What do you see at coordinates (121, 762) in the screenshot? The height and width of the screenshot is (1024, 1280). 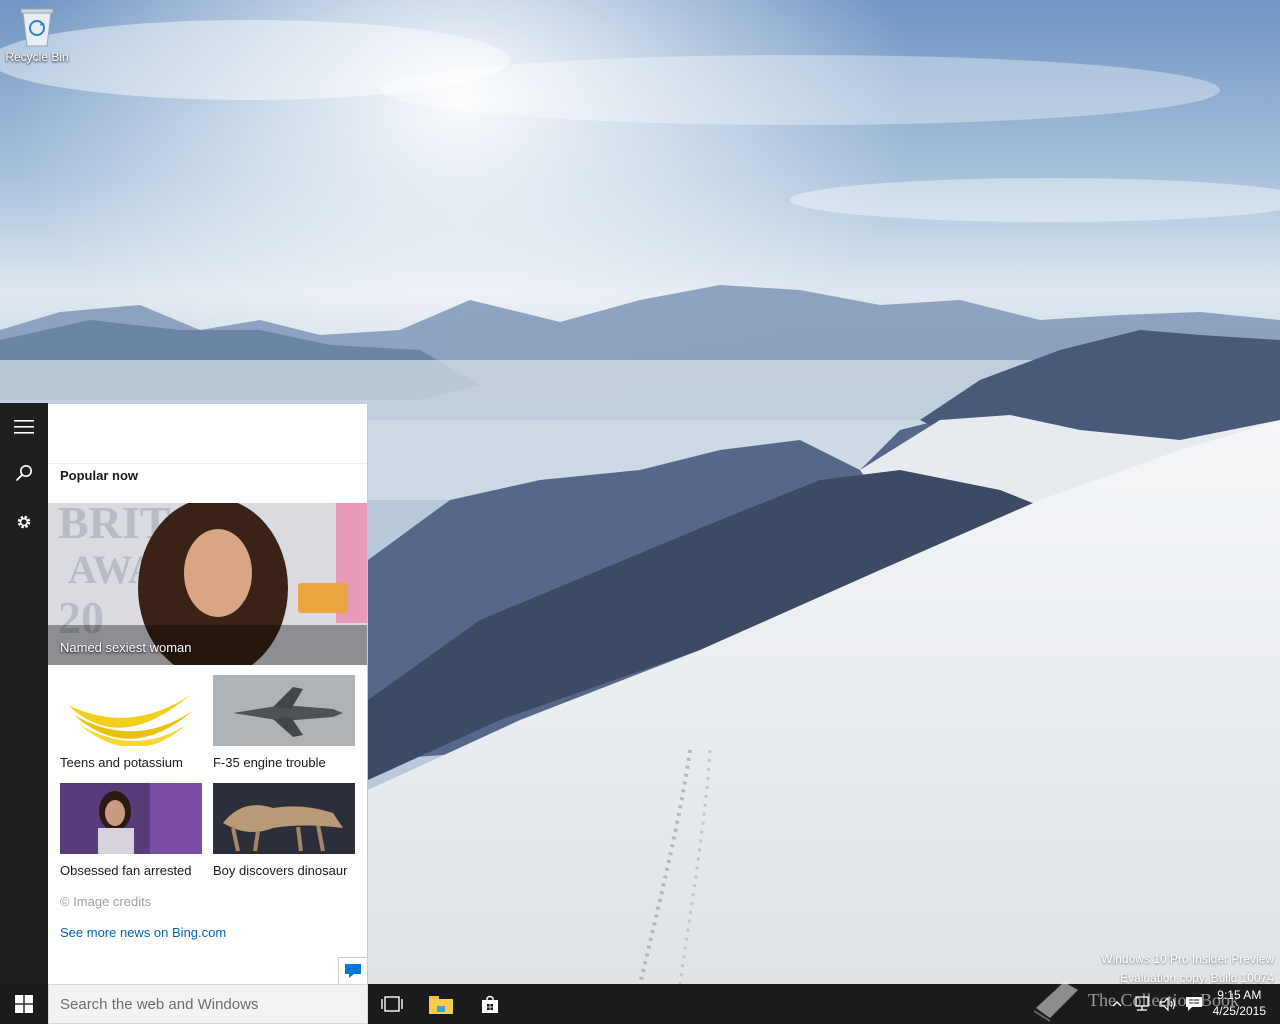 I see `news-caption: Teens and potassium` at bounding box center [121, 762].